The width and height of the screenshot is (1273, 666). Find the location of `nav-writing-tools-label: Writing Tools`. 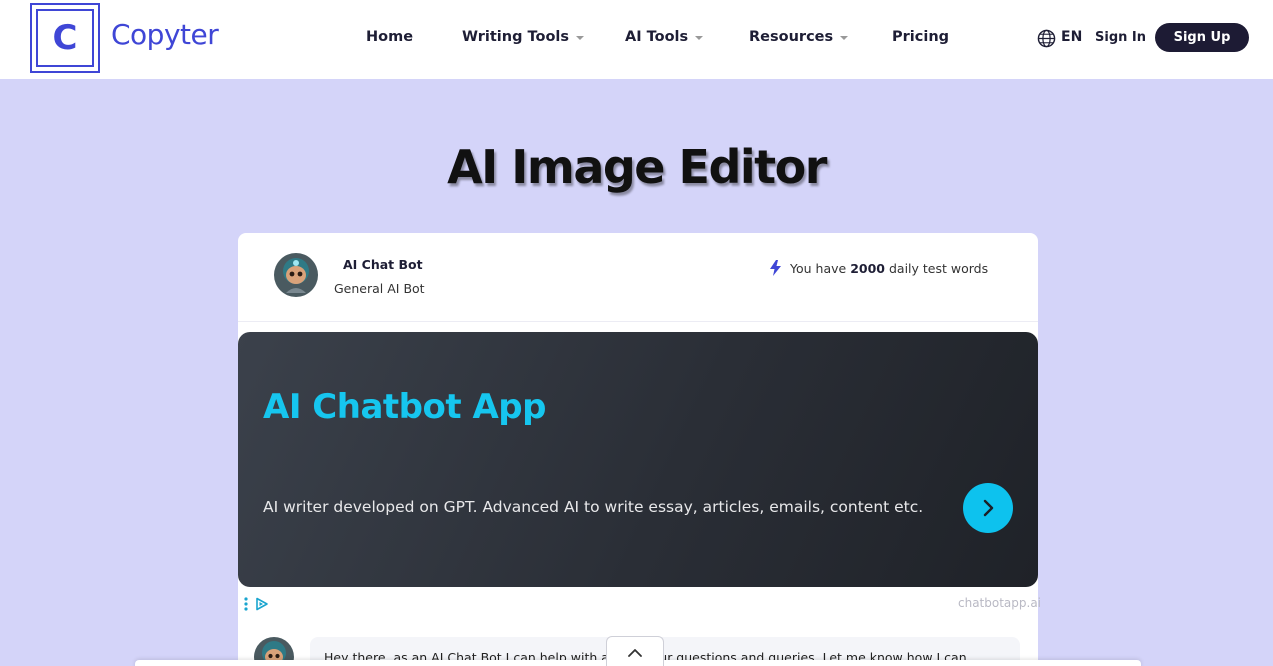

nav-writing-tools-label: Writing Tools is located at coordinates (516, 37).